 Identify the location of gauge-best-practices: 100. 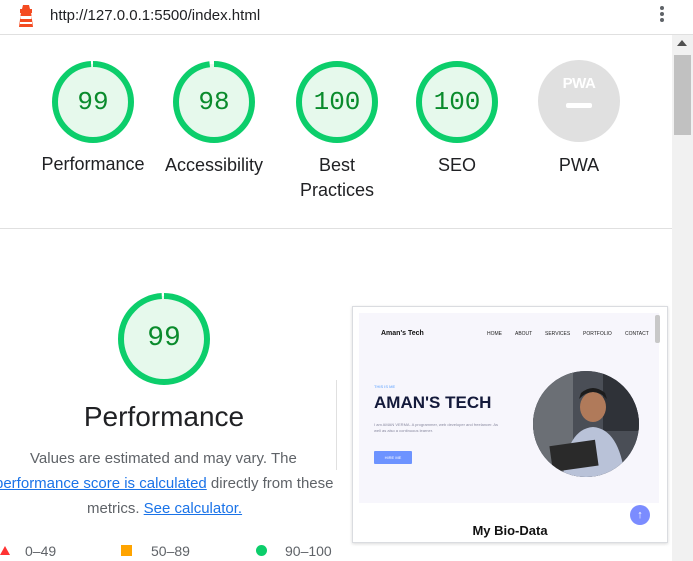
(337, 102).